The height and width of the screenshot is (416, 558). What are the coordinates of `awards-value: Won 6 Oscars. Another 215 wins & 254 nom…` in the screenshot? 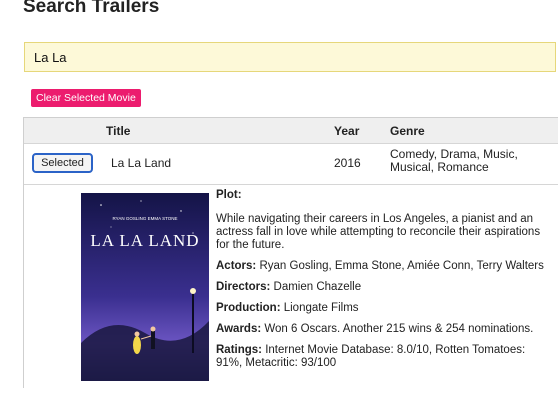 It's located at (399, 329).